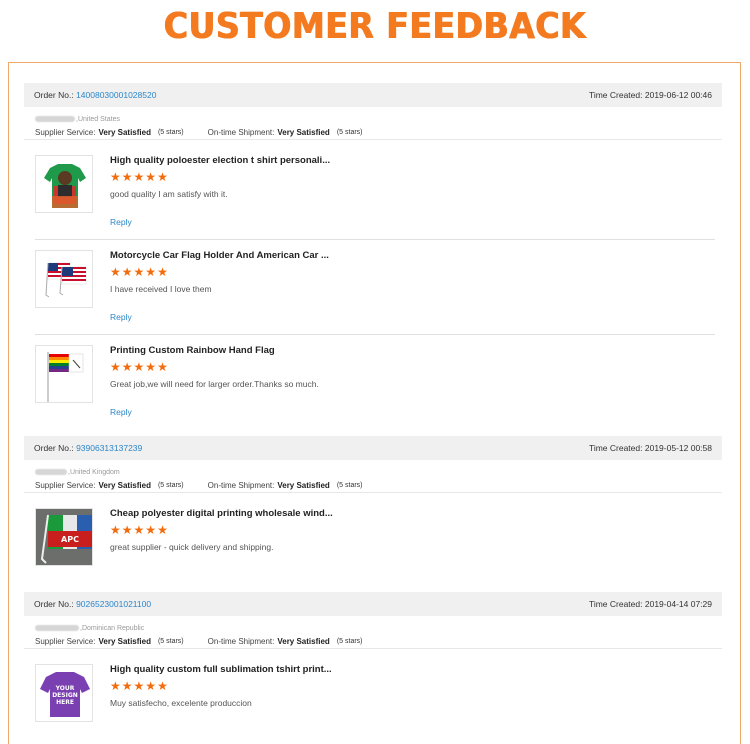 Image resolution: width=750 pixels, height=744 pixels. I want to click on order-no-link: 14008030001028520, so click(116, 95).